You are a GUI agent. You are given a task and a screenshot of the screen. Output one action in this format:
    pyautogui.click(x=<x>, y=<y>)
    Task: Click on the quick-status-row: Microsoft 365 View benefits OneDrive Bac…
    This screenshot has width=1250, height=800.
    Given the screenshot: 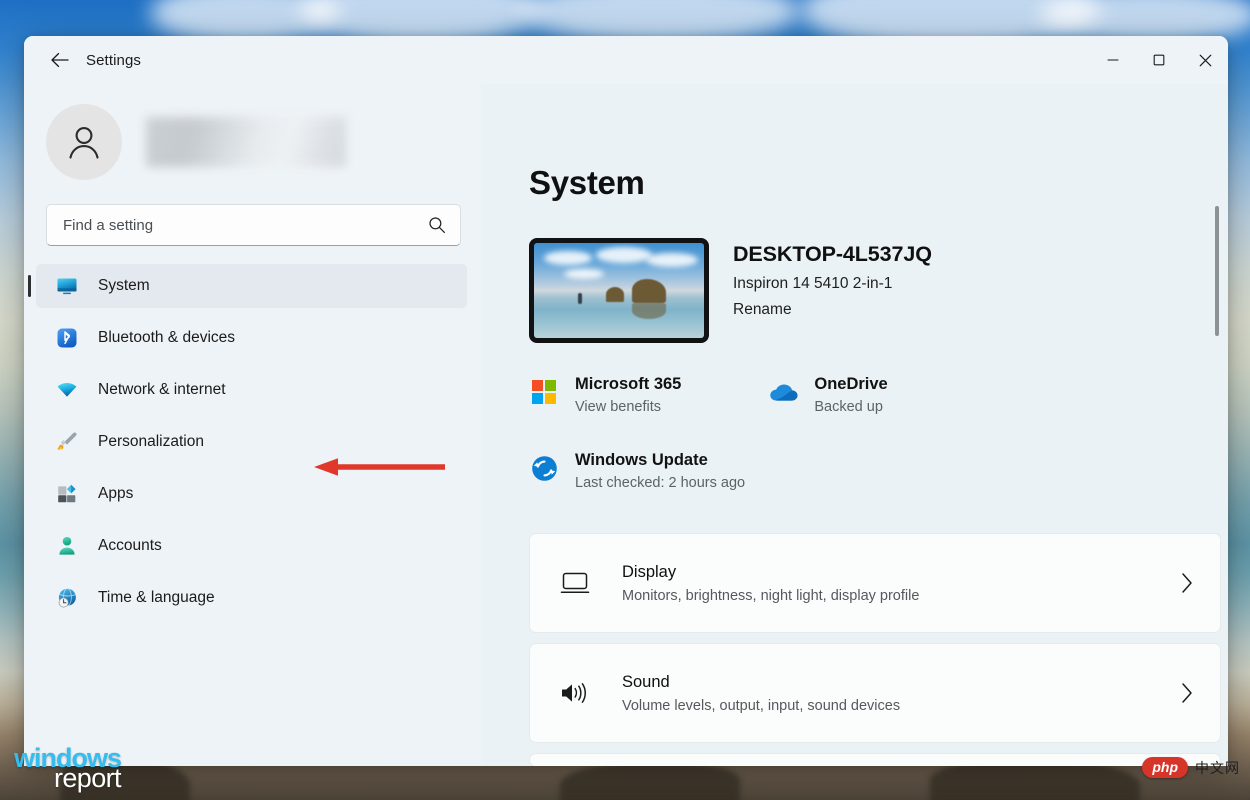 What is the action you would take?
    pyautogui.click(x=878, y=395)
    